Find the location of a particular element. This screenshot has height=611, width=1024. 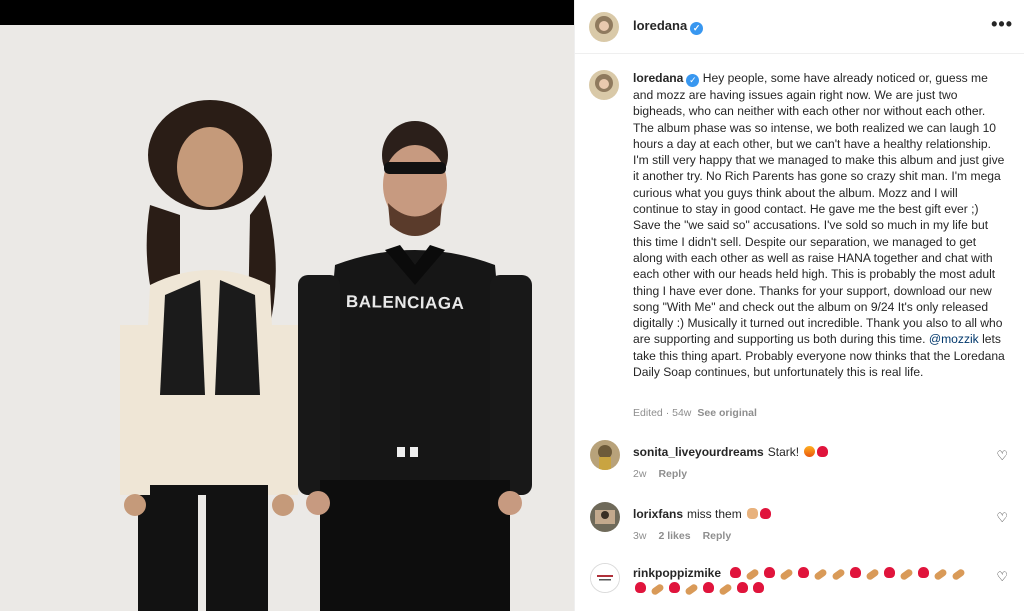

comment-time: 2w is located at coordinates (640, 474).